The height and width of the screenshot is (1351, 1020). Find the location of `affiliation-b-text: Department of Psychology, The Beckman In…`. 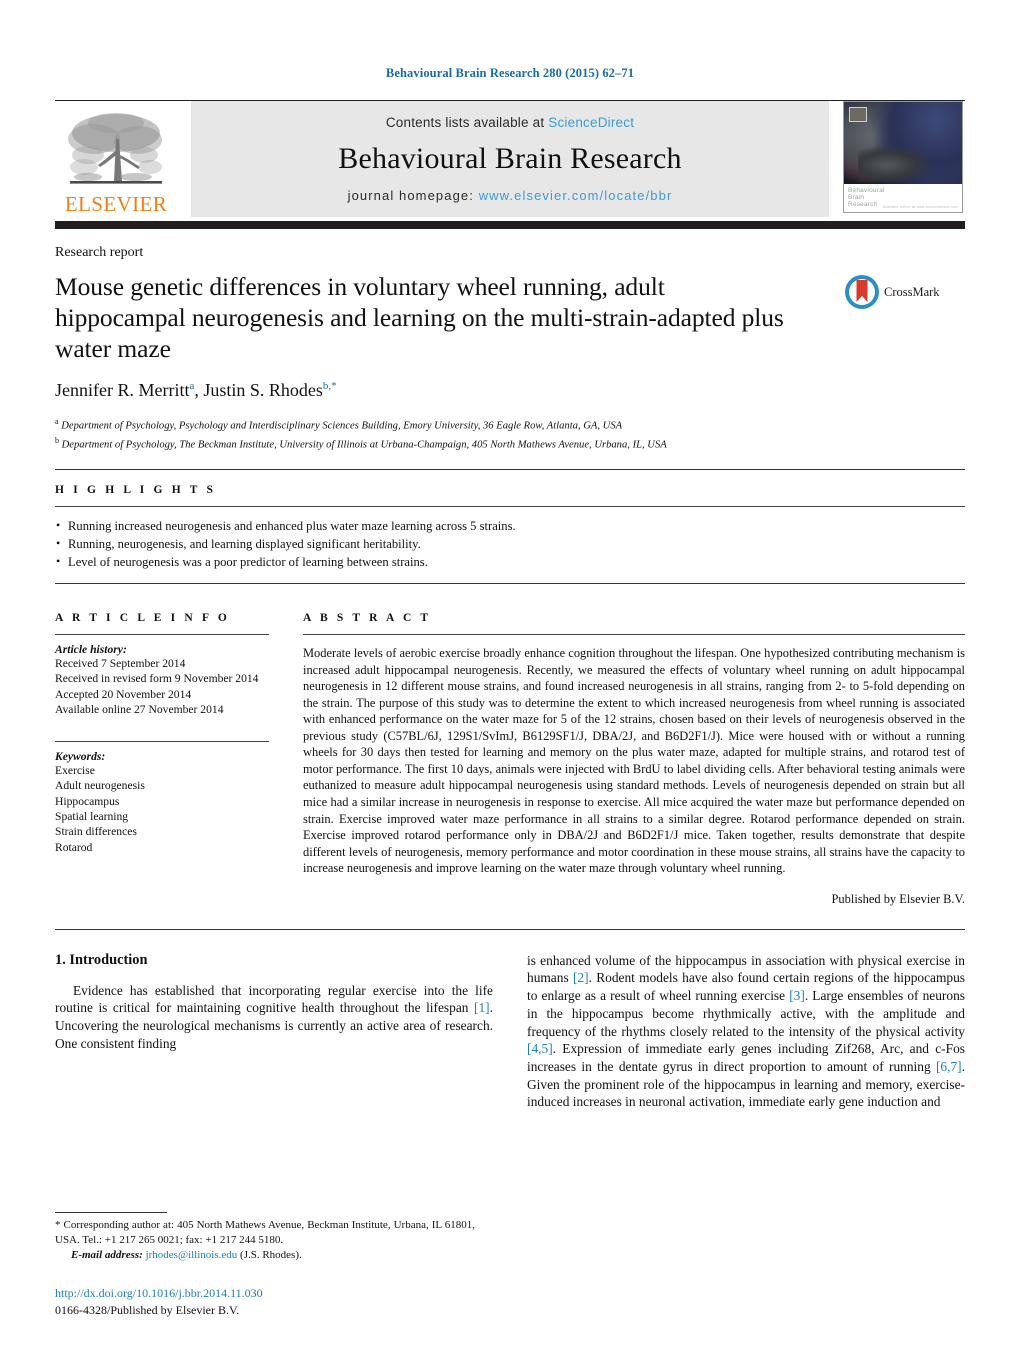

affiliation-b-text: Department of Psychology, The Beckman In… is located at coordinates (364, 445).